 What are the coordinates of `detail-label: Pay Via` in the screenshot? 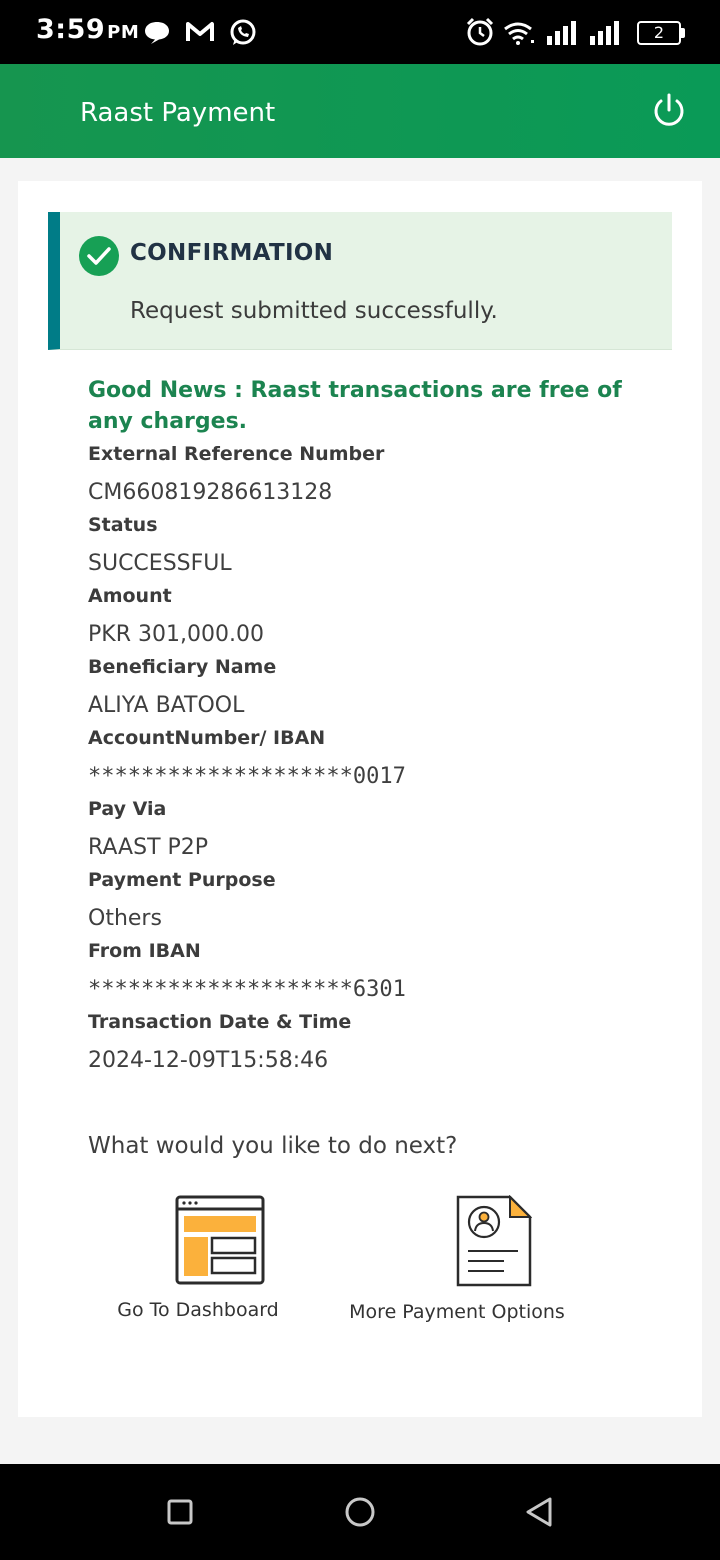 It's located at (127, 809).